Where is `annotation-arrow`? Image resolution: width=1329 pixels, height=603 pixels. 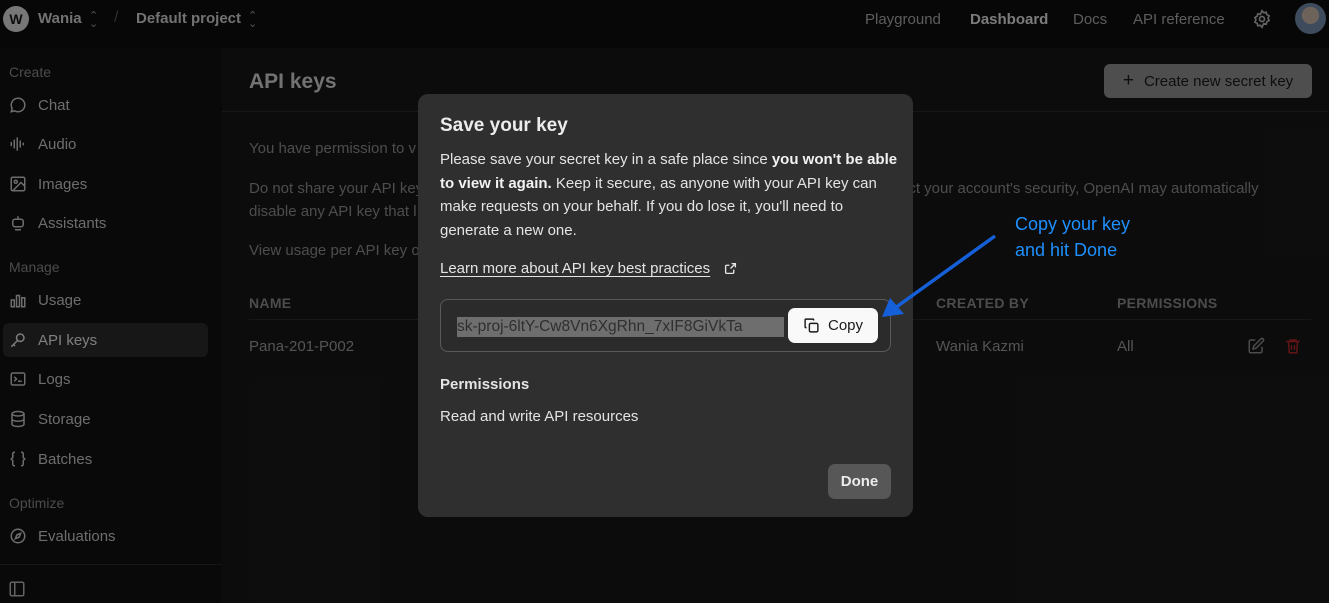 annotation-arrow is located at coordinates (939, 275).